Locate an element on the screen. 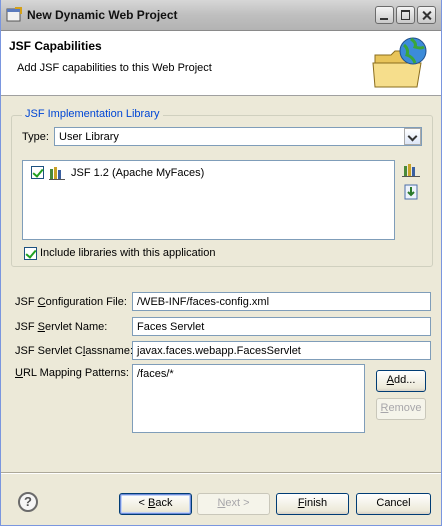  list-item: /faces/* is located at coordinates (155, 374).